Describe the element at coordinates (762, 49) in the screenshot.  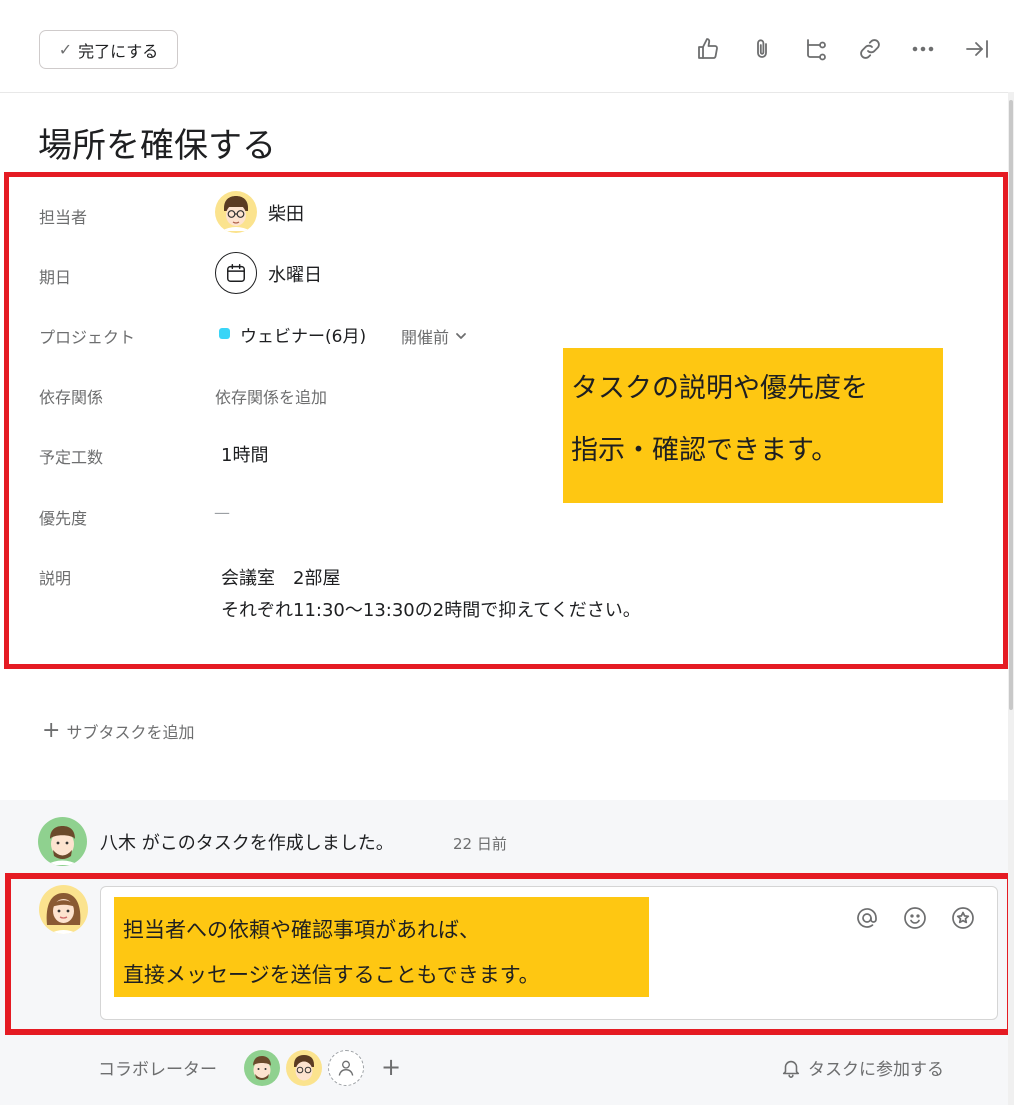
I see `paperclip-icon` at that location.